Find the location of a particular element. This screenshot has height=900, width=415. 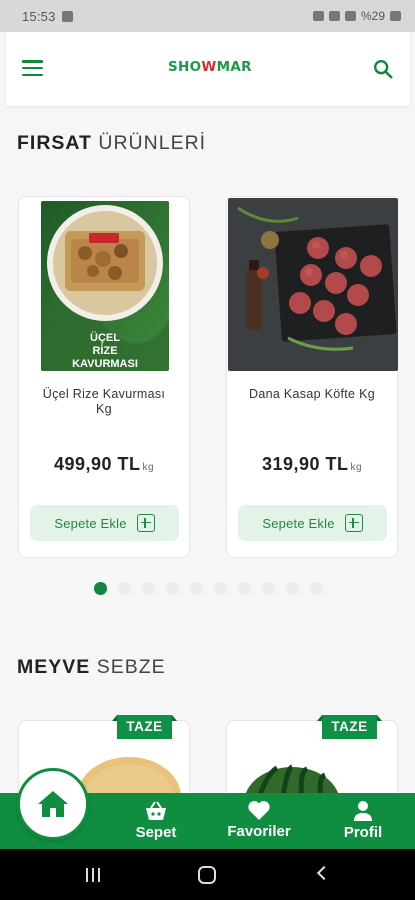

nav-cart: Sepet is located at coordinates (156, 820).